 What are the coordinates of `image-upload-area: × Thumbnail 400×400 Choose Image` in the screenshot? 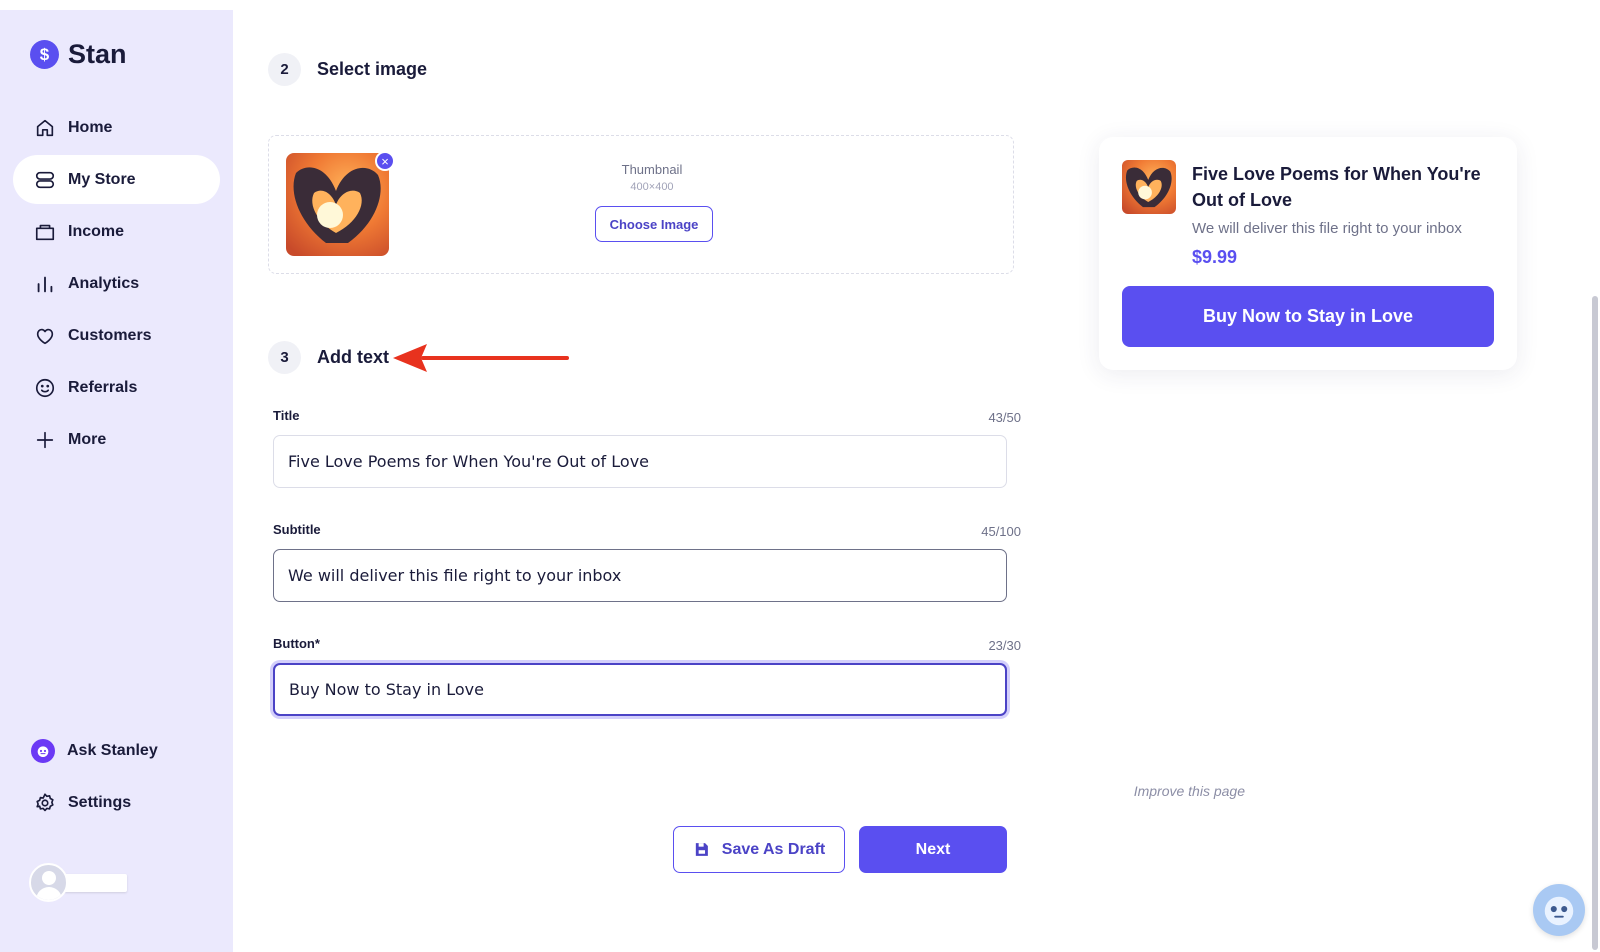 It's located at (641, 204).